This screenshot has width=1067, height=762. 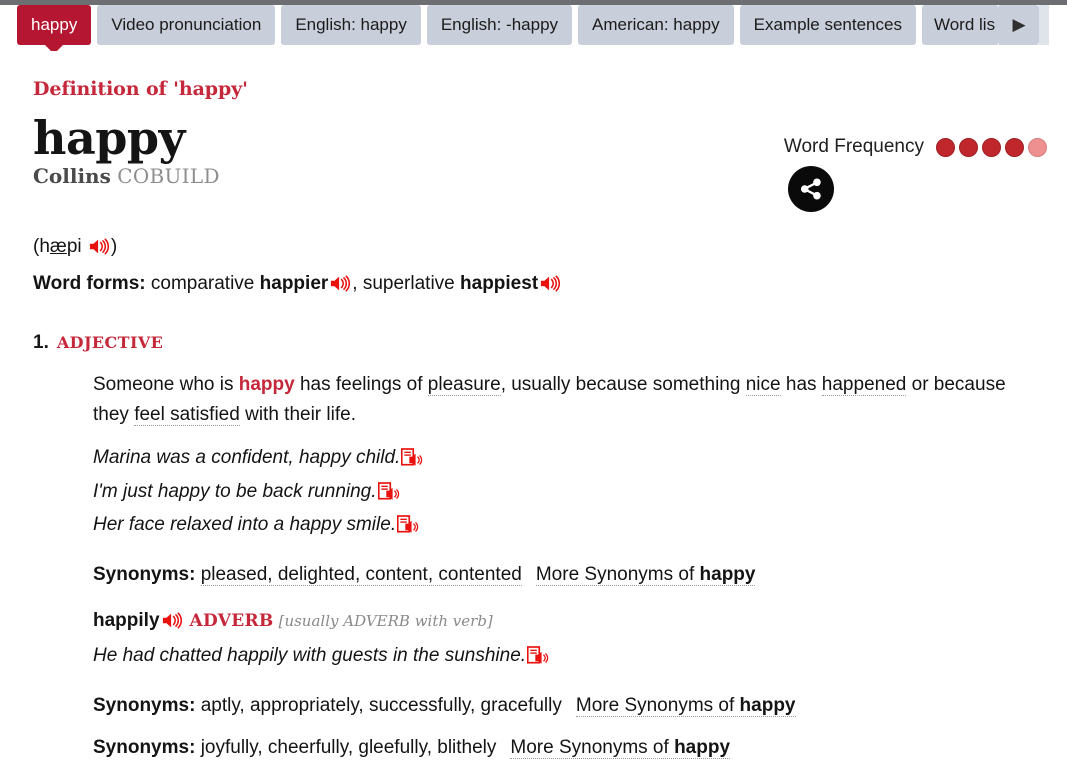 I want to click on page-title: Definition of 'happy', so click(x=140, y=89).